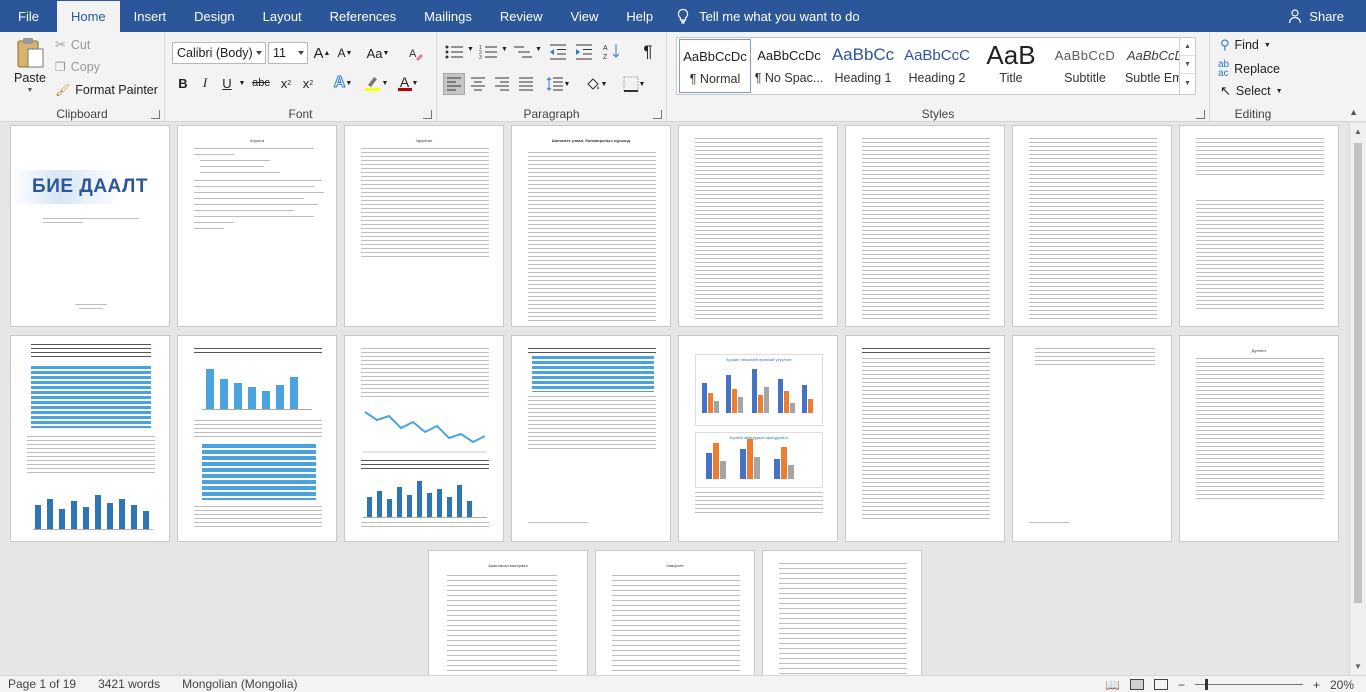 The height and width of the screenshot is (692, 1366). Describe the element at coordinates (205, 83) in the screenshot. I see `italic-button: I` at that location.